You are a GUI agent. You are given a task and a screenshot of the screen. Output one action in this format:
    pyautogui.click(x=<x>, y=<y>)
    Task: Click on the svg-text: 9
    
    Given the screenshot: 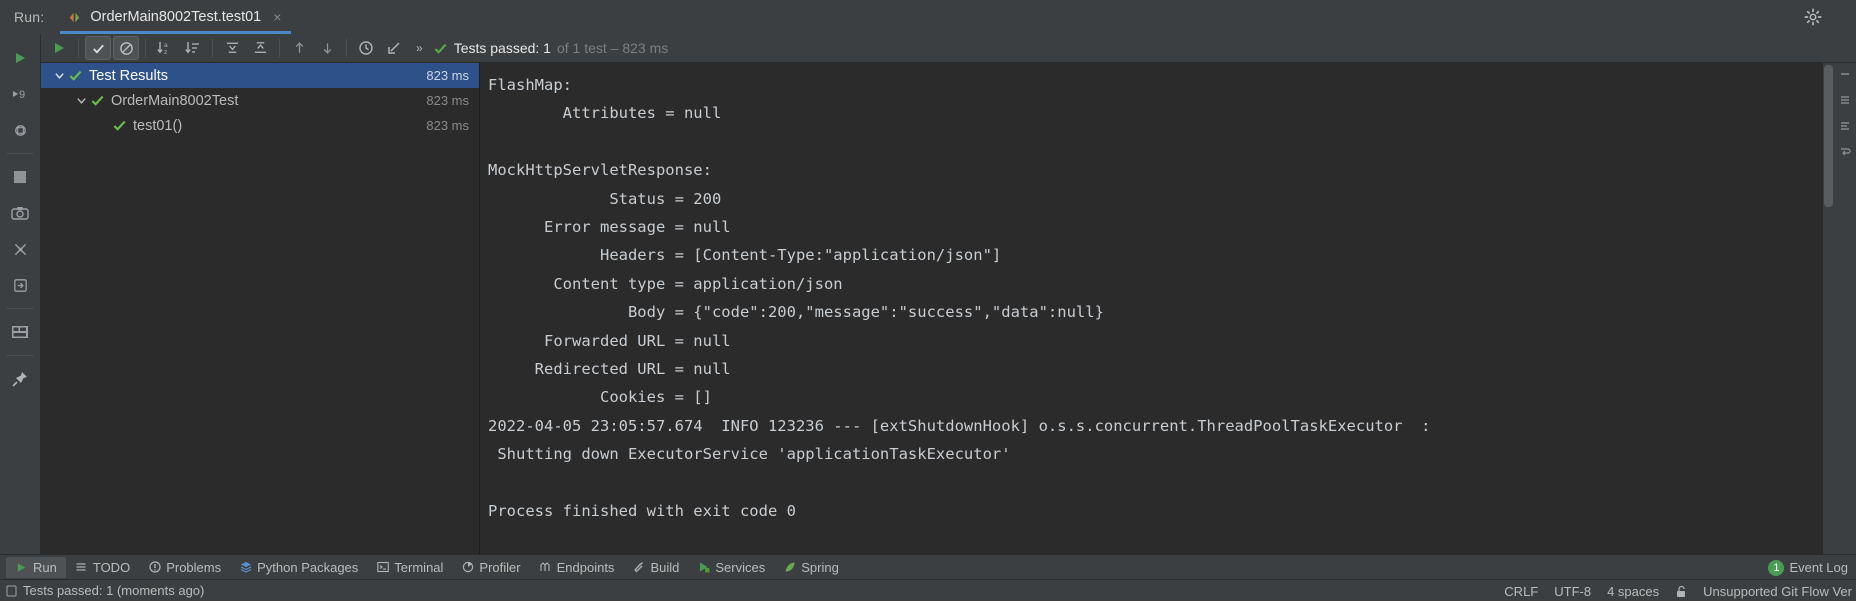 What is the action you would take?
    pyautogui.click(x=22, y=95)
    